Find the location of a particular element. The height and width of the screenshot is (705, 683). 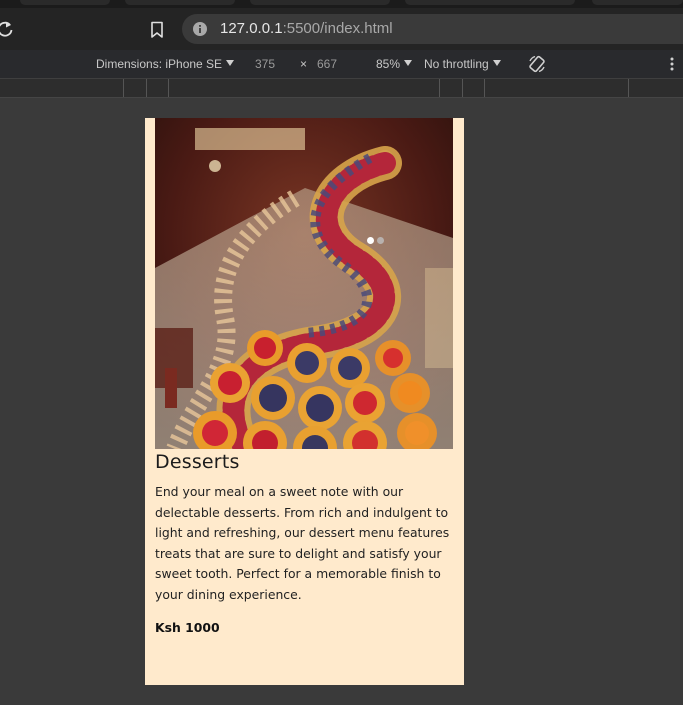

device-height-input: 667 is located at coordinates (327, 64).